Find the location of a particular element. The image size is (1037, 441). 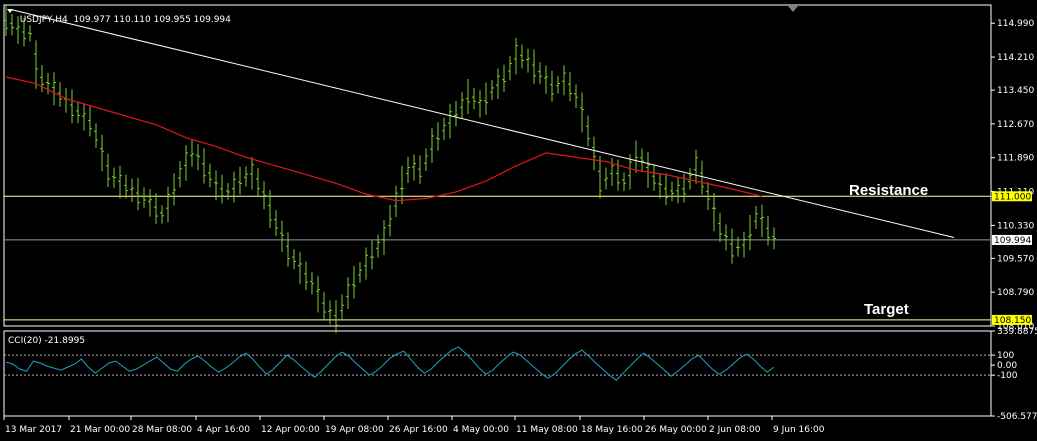

time-tick-label: 21 Mar 00:00 is located at coordinates (100, 430).